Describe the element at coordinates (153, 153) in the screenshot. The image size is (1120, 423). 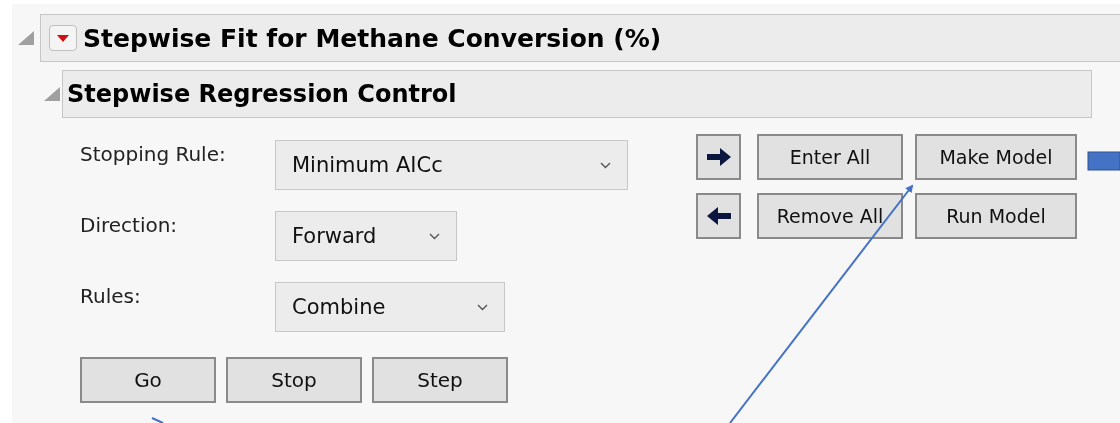
I see `setting-label: Stopping Rule:` at that location.